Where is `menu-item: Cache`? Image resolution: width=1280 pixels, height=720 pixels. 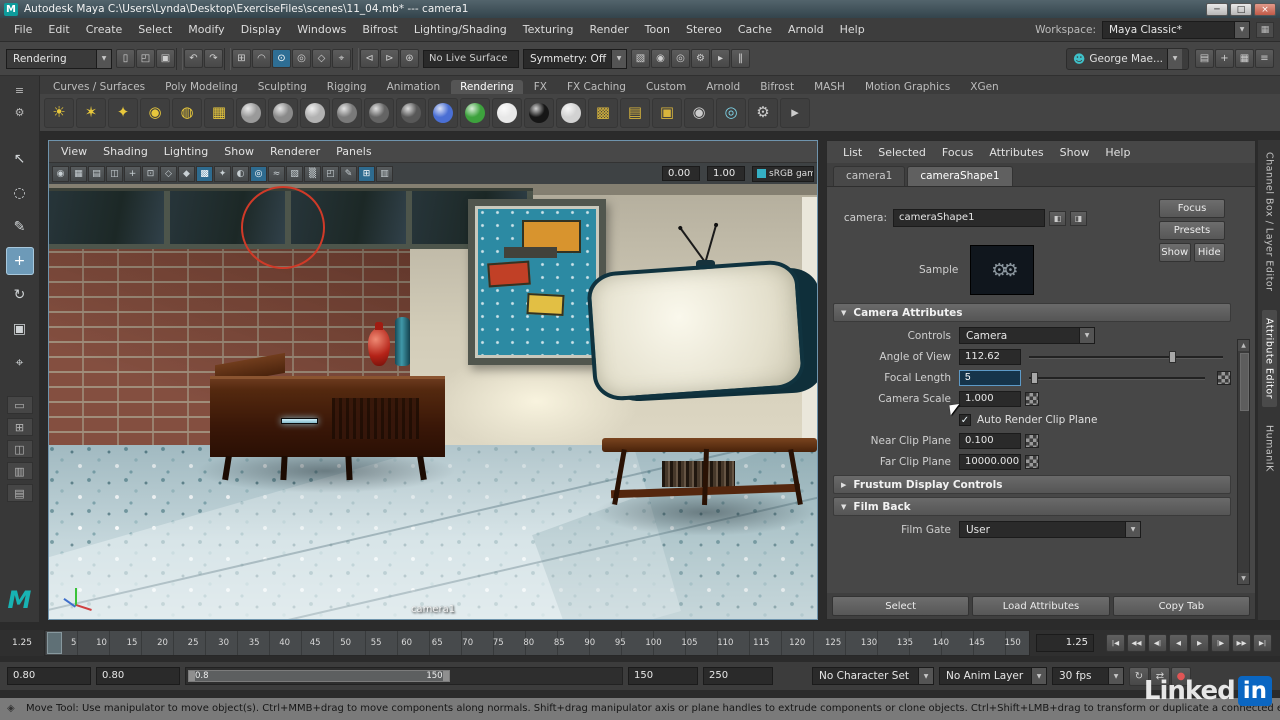 menu-item: Cache is located at coordinates (755, 29).